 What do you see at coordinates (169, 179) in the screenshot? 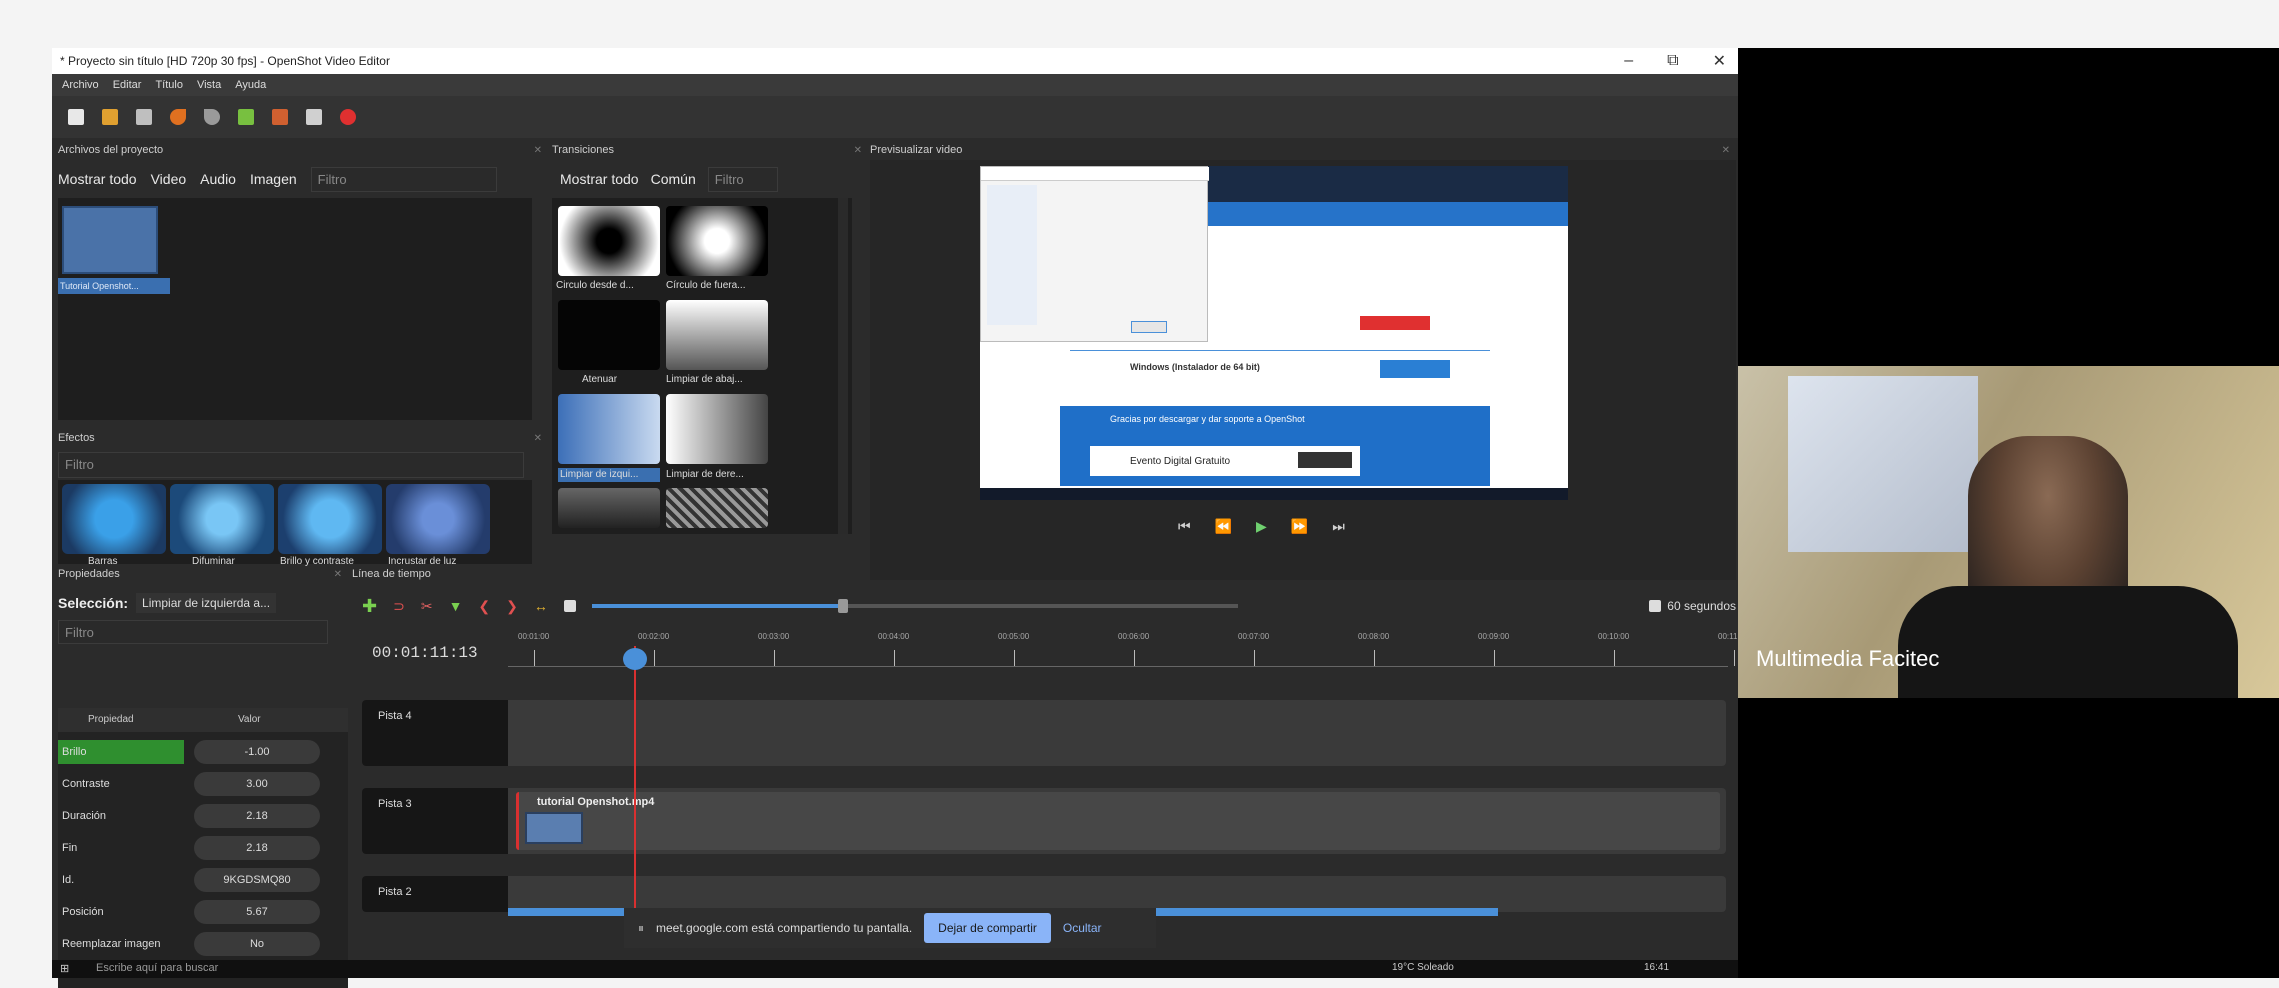
I see `filter-video: Video` at bounding box center [169, 179].